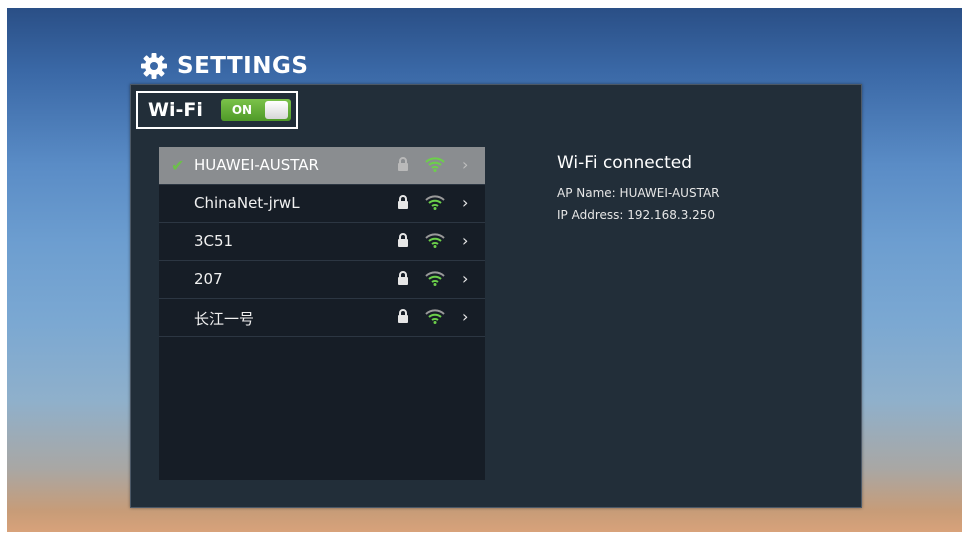 The height and width of the screenshot is (540, 962). I want to click on network-name: ChinaNet-jrwL, so click(247, 203).